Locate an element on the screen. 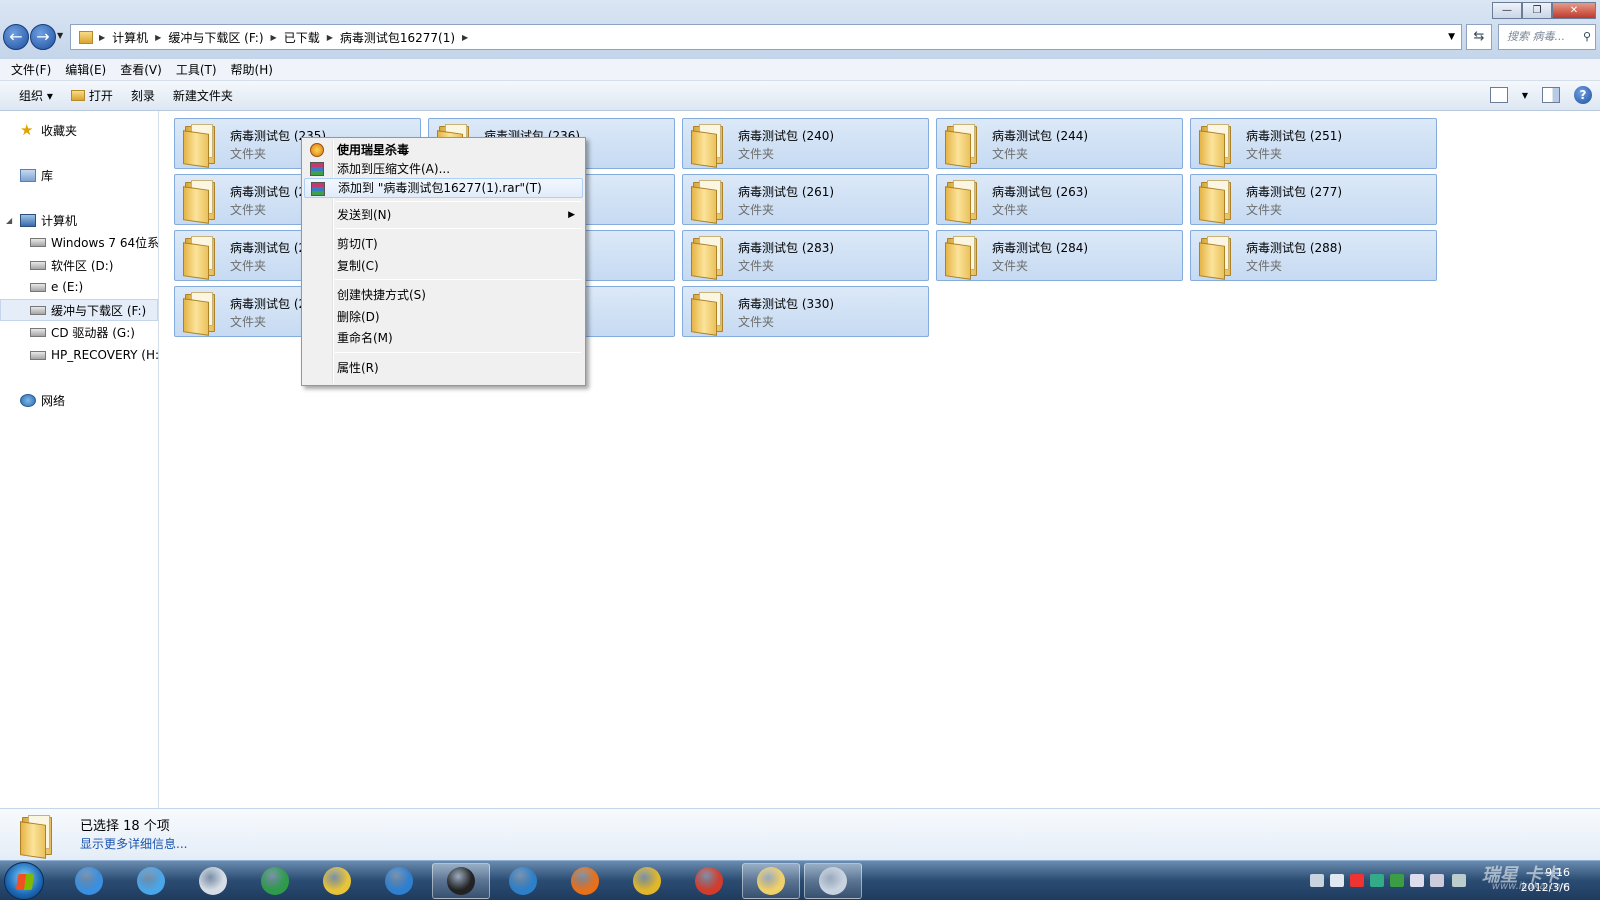 The image size is (1600, 901). ctx-copy: 复制(C) is located at coordinates (443, 266).